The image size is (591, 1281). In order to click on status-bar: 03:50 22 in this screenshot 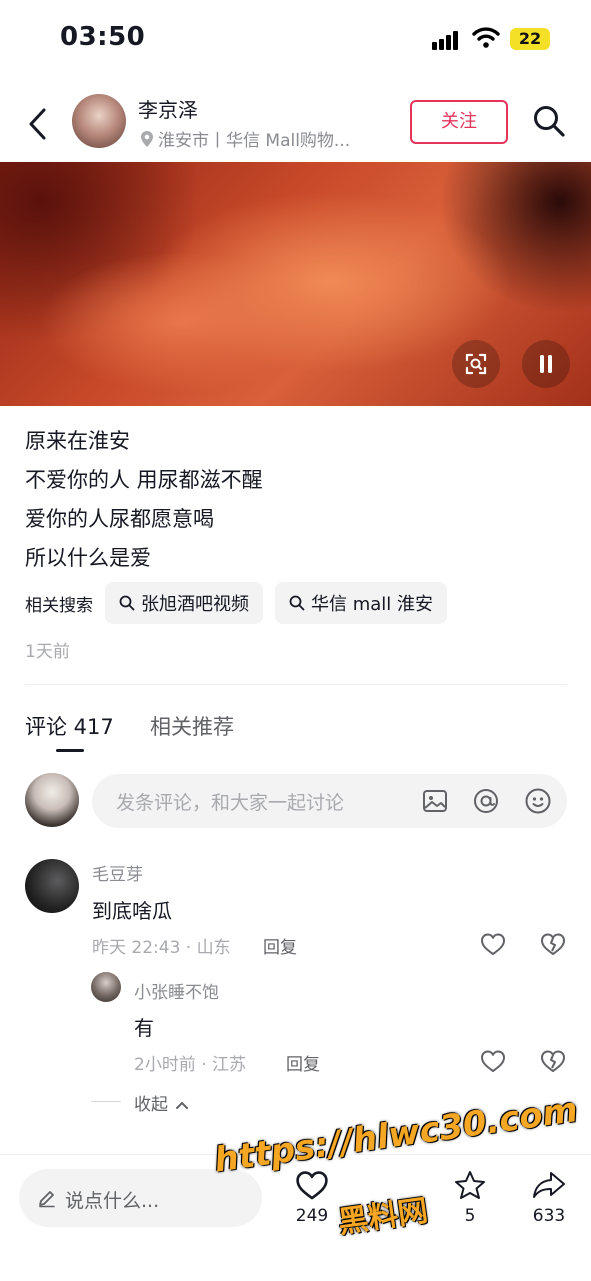, I will do `click(295, 40)`.